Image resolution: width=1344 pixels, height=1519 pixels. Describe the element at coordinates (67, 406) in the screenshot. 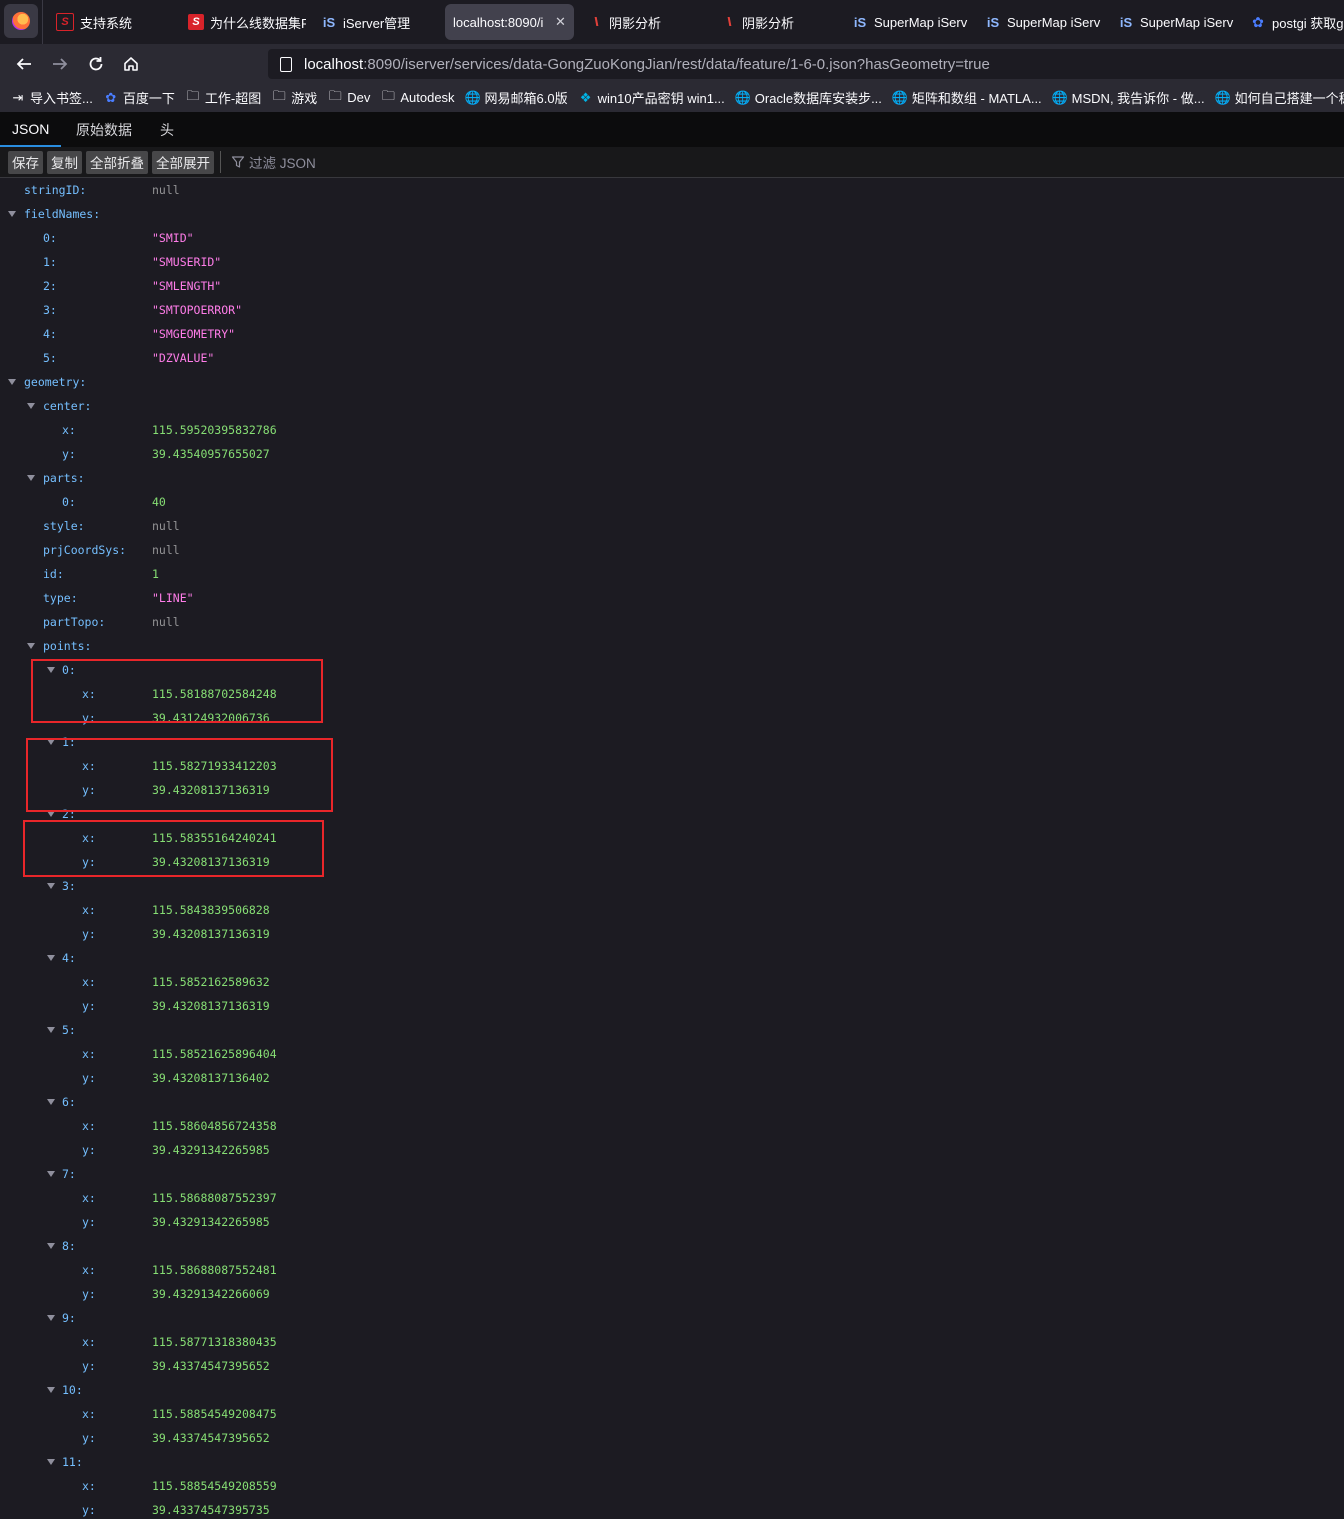

I see `json-key: center:` at that location.